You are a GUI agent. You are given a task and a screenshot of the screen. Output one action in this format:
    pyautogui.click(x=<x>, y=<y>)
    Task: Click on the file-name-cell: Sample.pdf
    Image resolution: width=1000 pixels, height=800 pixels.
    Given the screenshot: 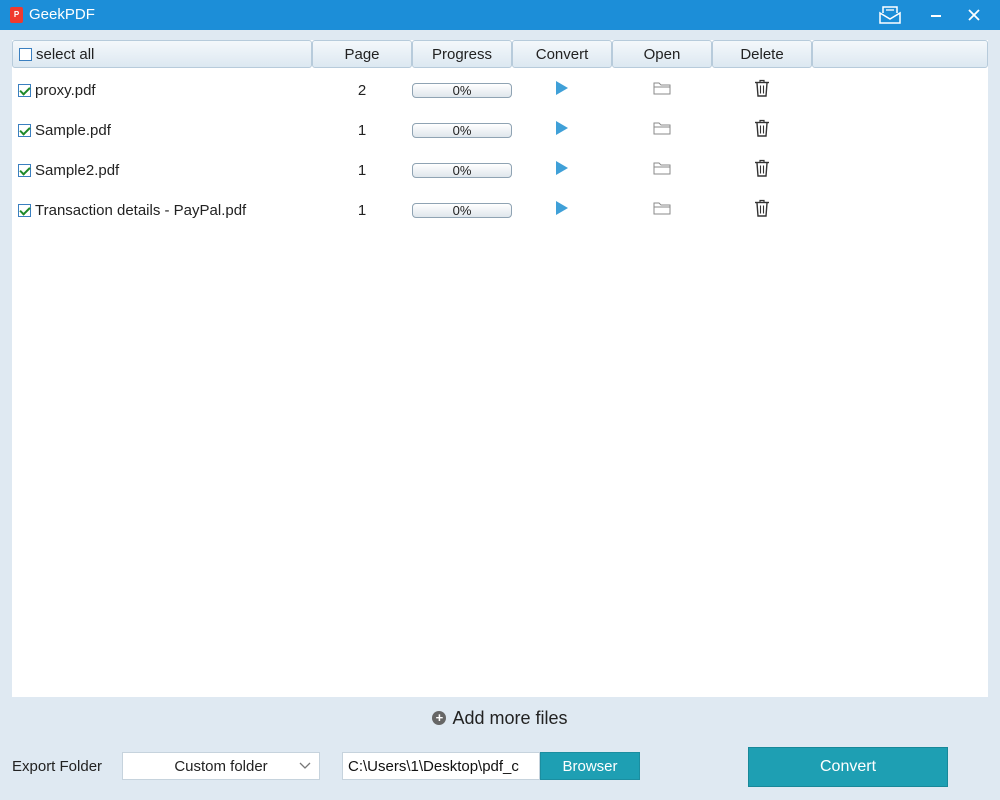 What is the action you would take?
    pyautogui.click(x=64, y=130)
    